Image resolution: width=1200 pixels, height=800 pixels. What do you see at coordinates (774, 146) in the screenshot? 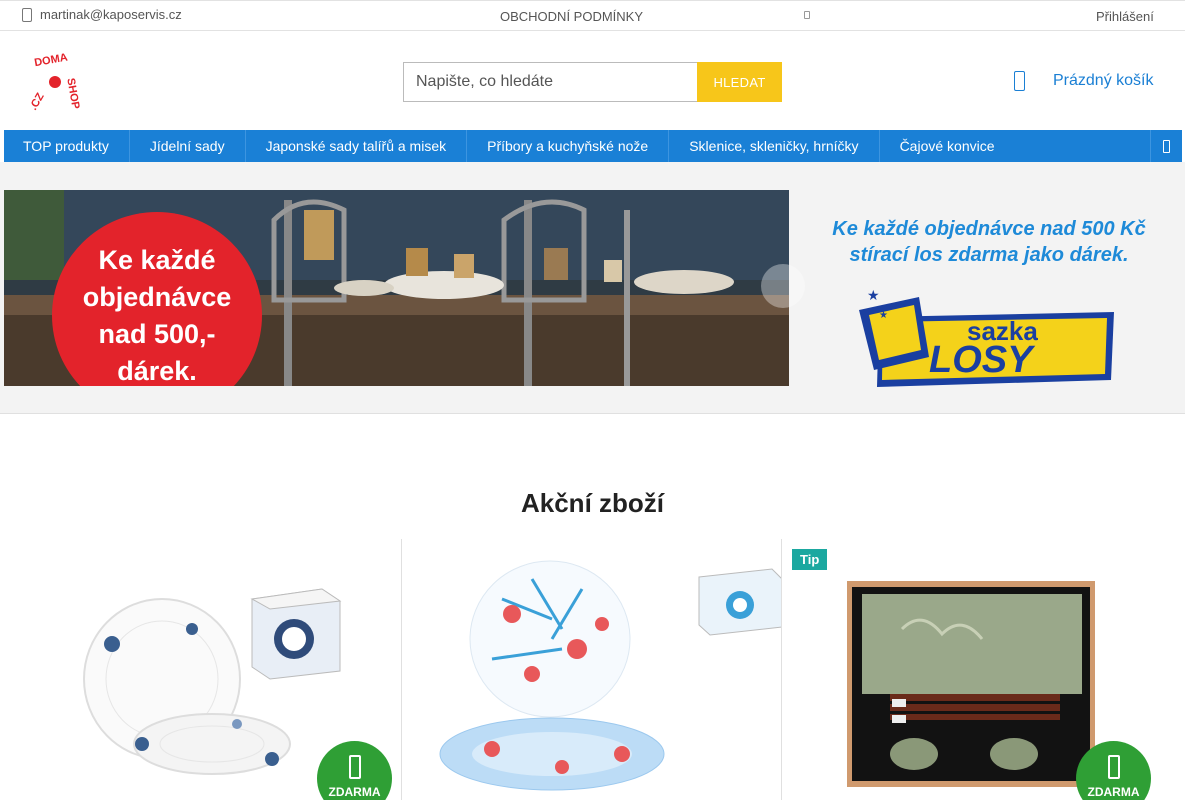
I see `nav-item-sklenice: Sklenice, skleničky, hrníčky` at bounding box center [774, 146].